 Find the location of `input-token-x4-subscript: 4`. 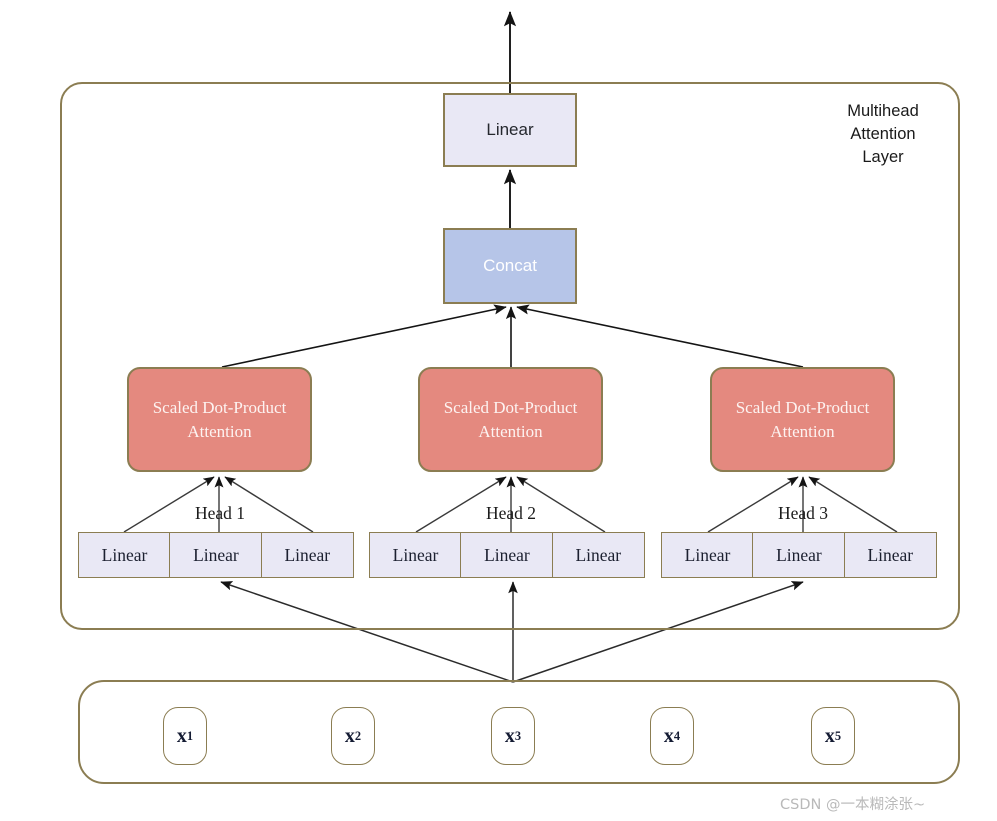

input-token-x4-subscript: 4 is located at coordinates (677, 735).